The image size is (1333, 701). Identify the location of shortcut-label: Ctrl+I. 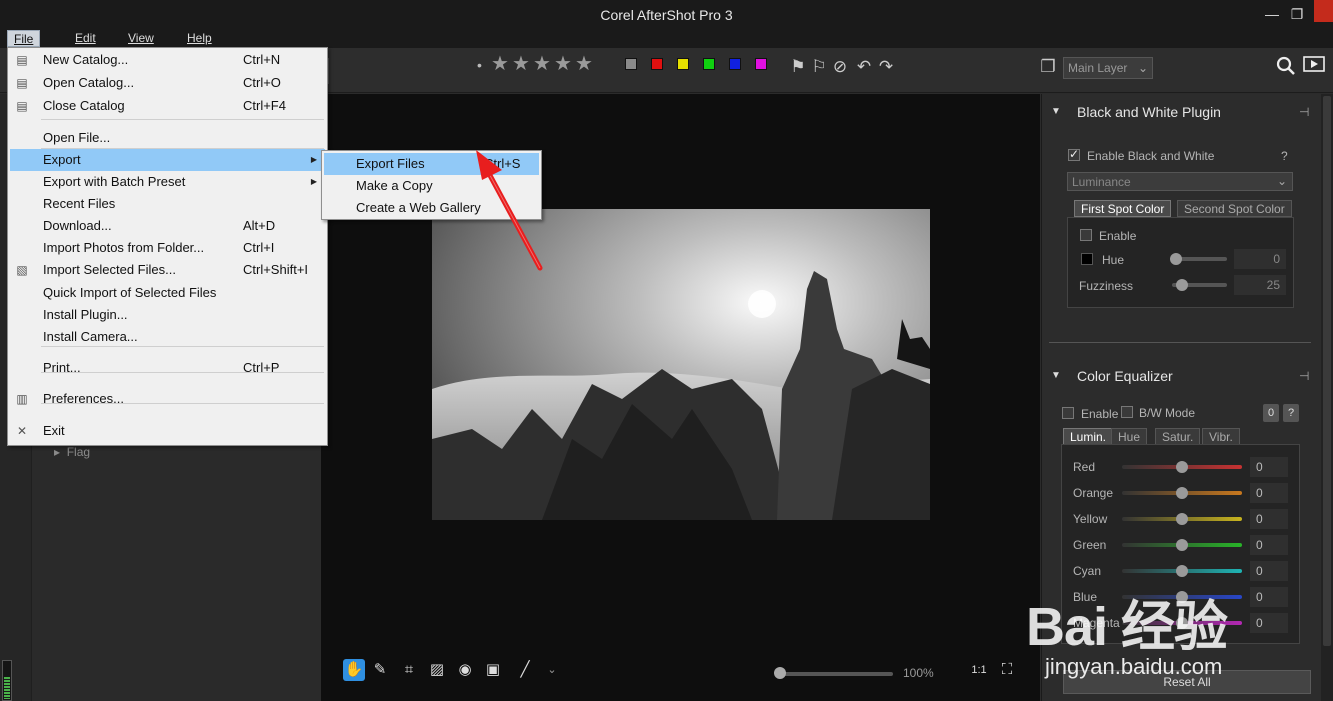
(259, 247).